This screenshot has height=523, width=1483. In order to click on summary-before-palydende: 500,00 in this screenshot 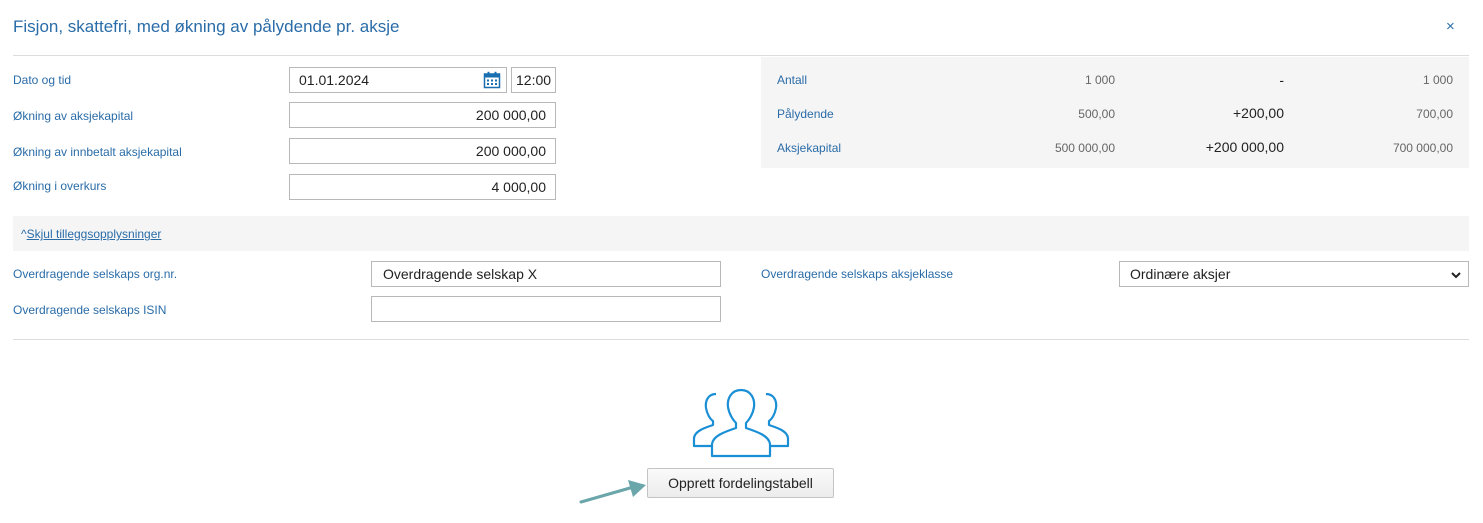, I will do `click(1096, 114)`.